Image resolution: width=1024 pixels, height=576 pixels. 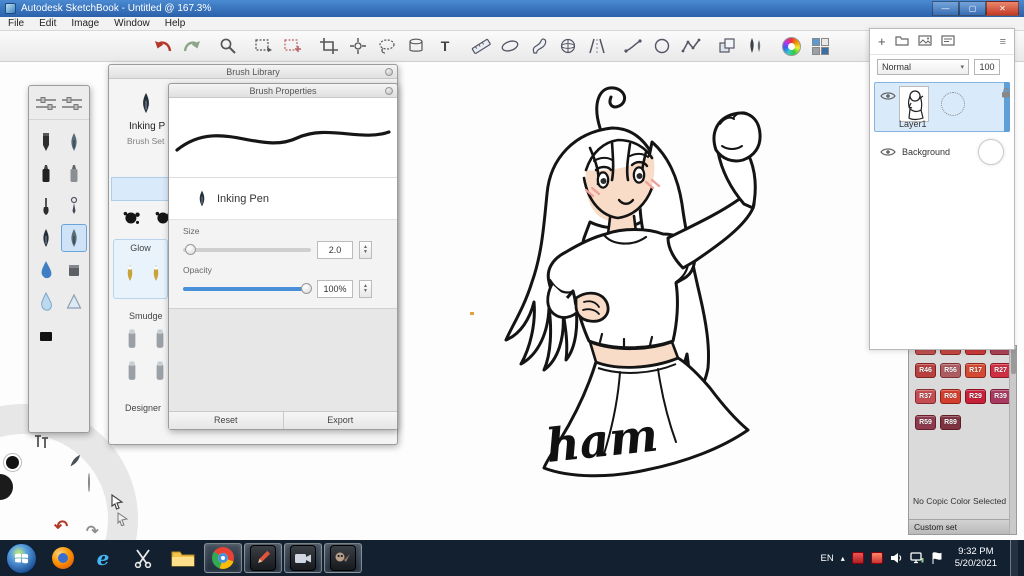 I want to click on layer-opacity-input: 100, so click(x=987, y=67).